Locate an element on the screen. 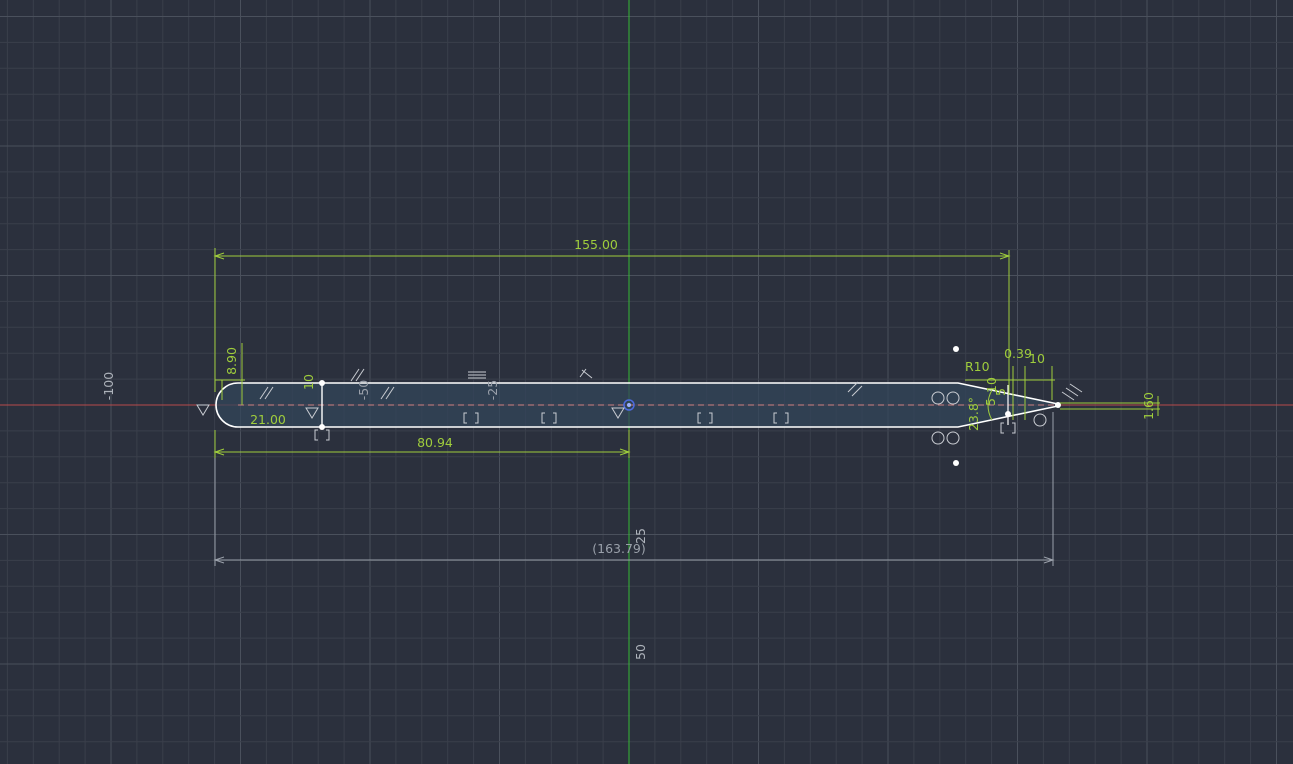 The height and width of the screenshot is (764, 1293). reference-dimension-label: (163.79) is located at coordinates (619, 548).